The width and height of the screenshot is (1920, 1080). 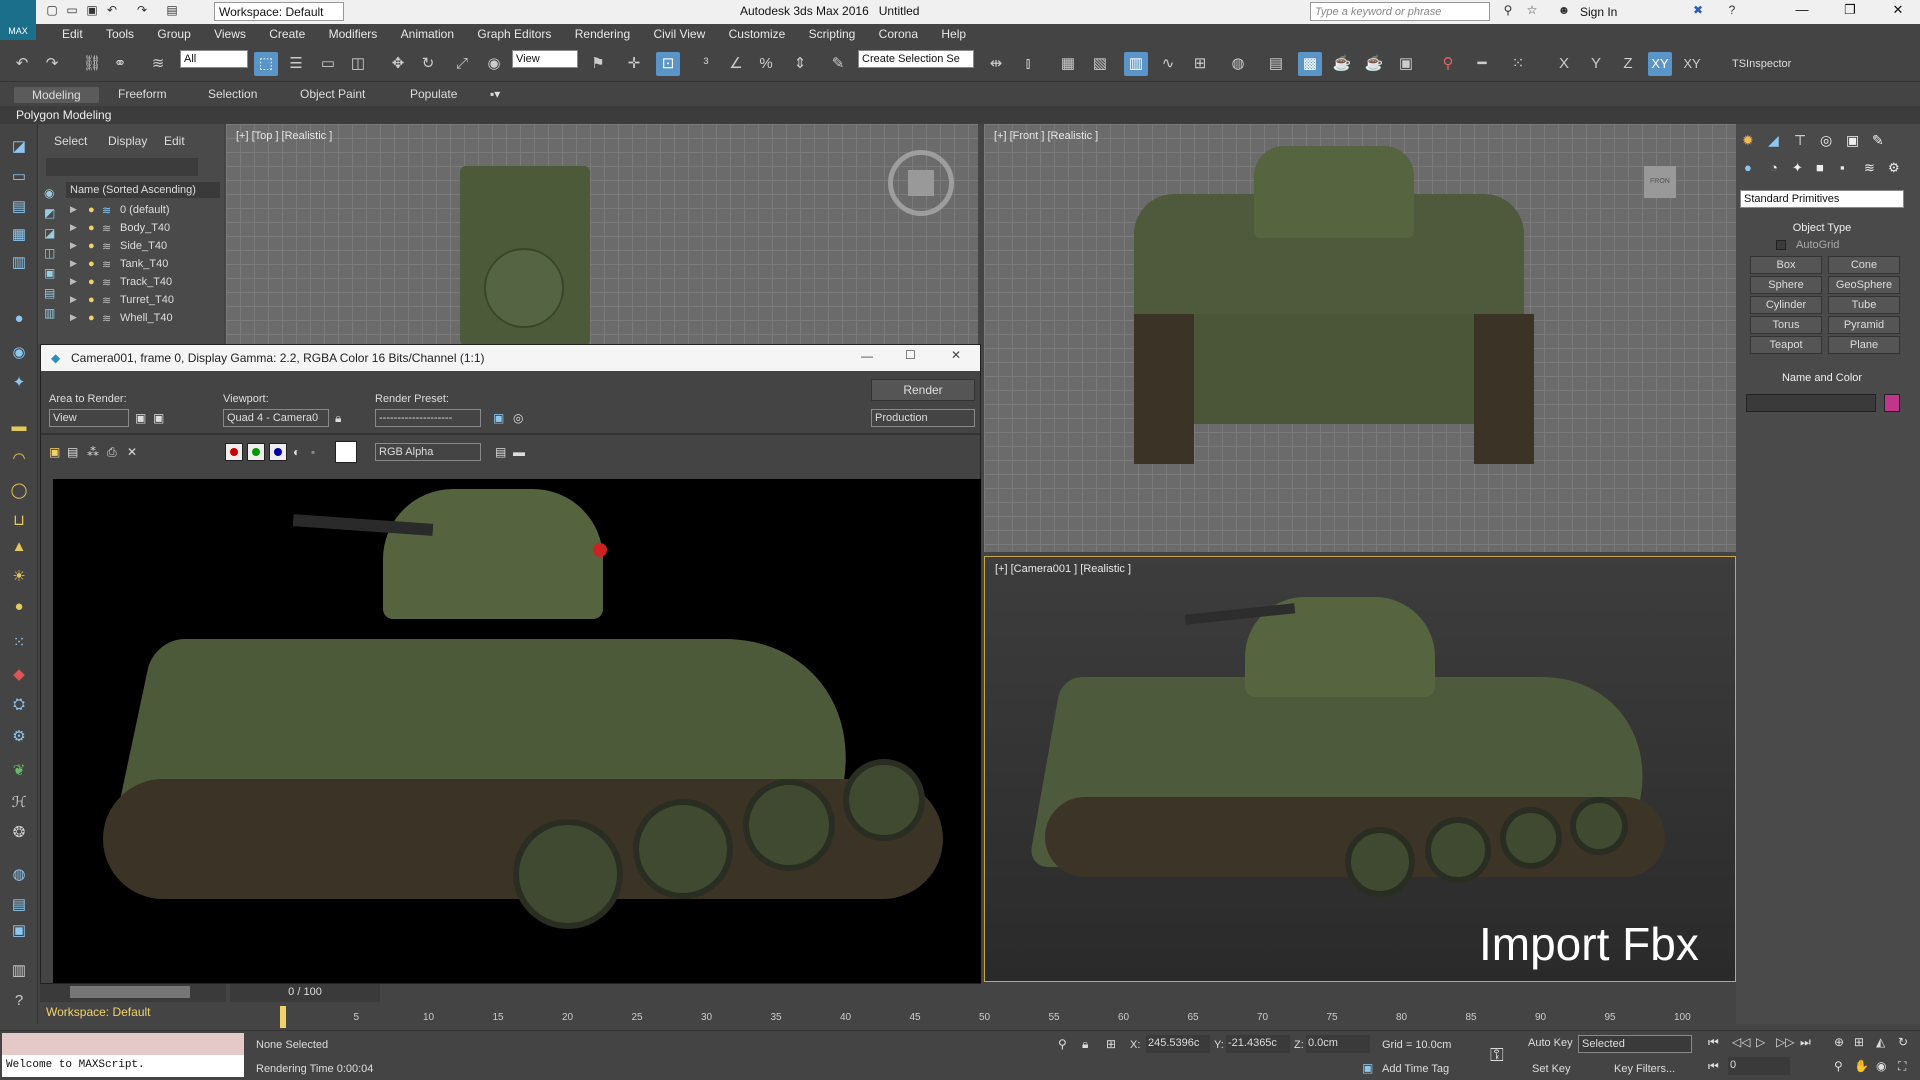 I want to click on render-preset-dropdown: --------------------, so click(x=428, y=418).